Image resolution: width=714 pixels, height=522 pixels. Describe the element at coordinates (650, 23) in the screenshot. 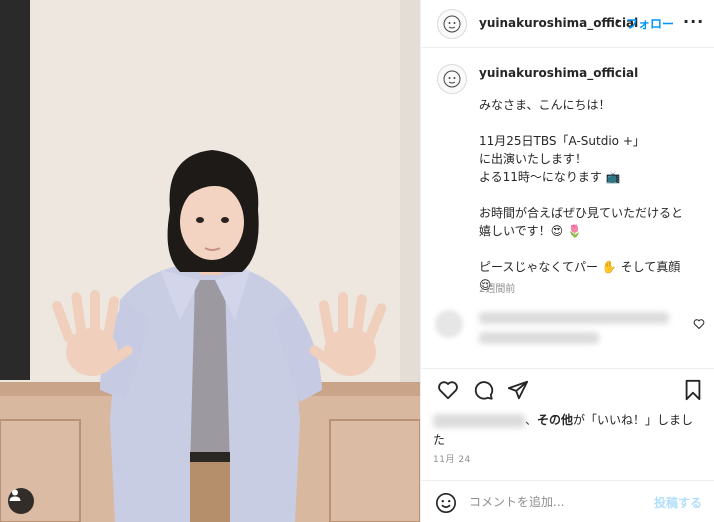

I see `follow-button: フォロー` at that location.